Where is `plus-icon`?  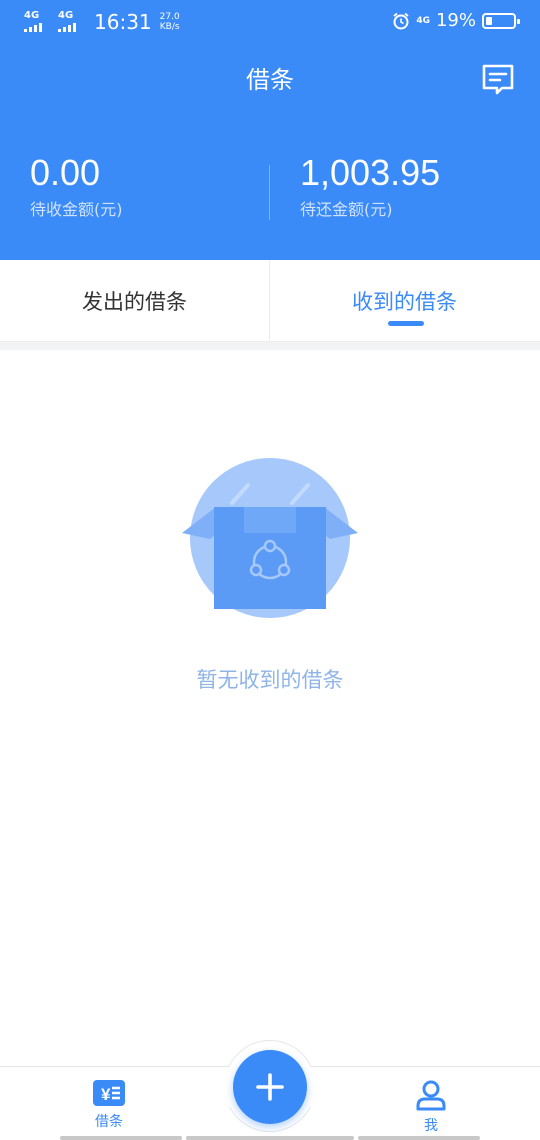 plus-icon is located at coordinates (270, 1087).